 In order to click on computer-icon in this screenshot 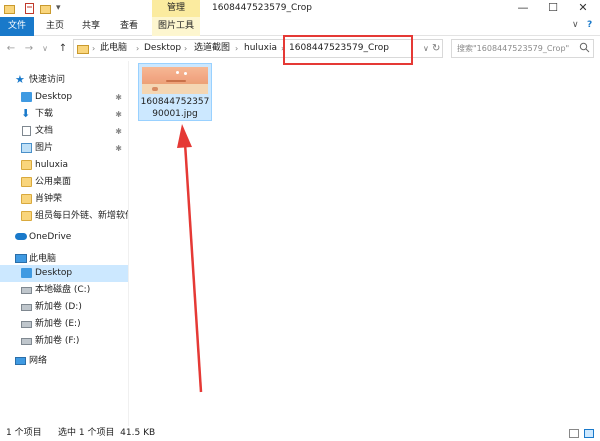, I will do `click(21, 258)`.